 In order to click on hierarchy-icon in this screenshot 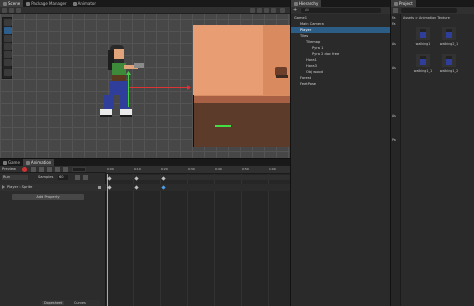, I will do `click(296, 3)`.